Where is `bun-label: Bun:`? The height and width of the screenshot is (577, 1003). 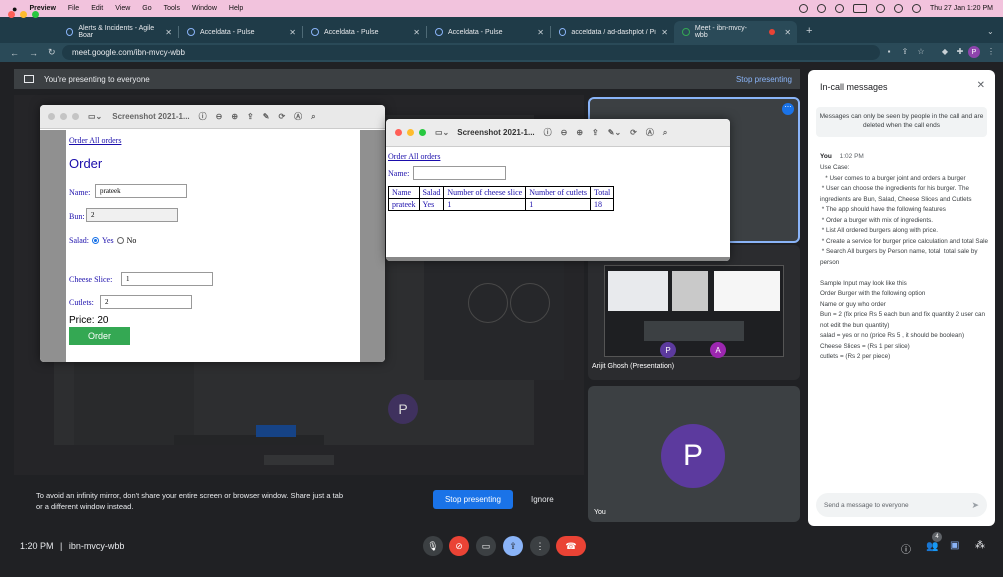
bun-label: Bun: is located at coordinates (77, 216).